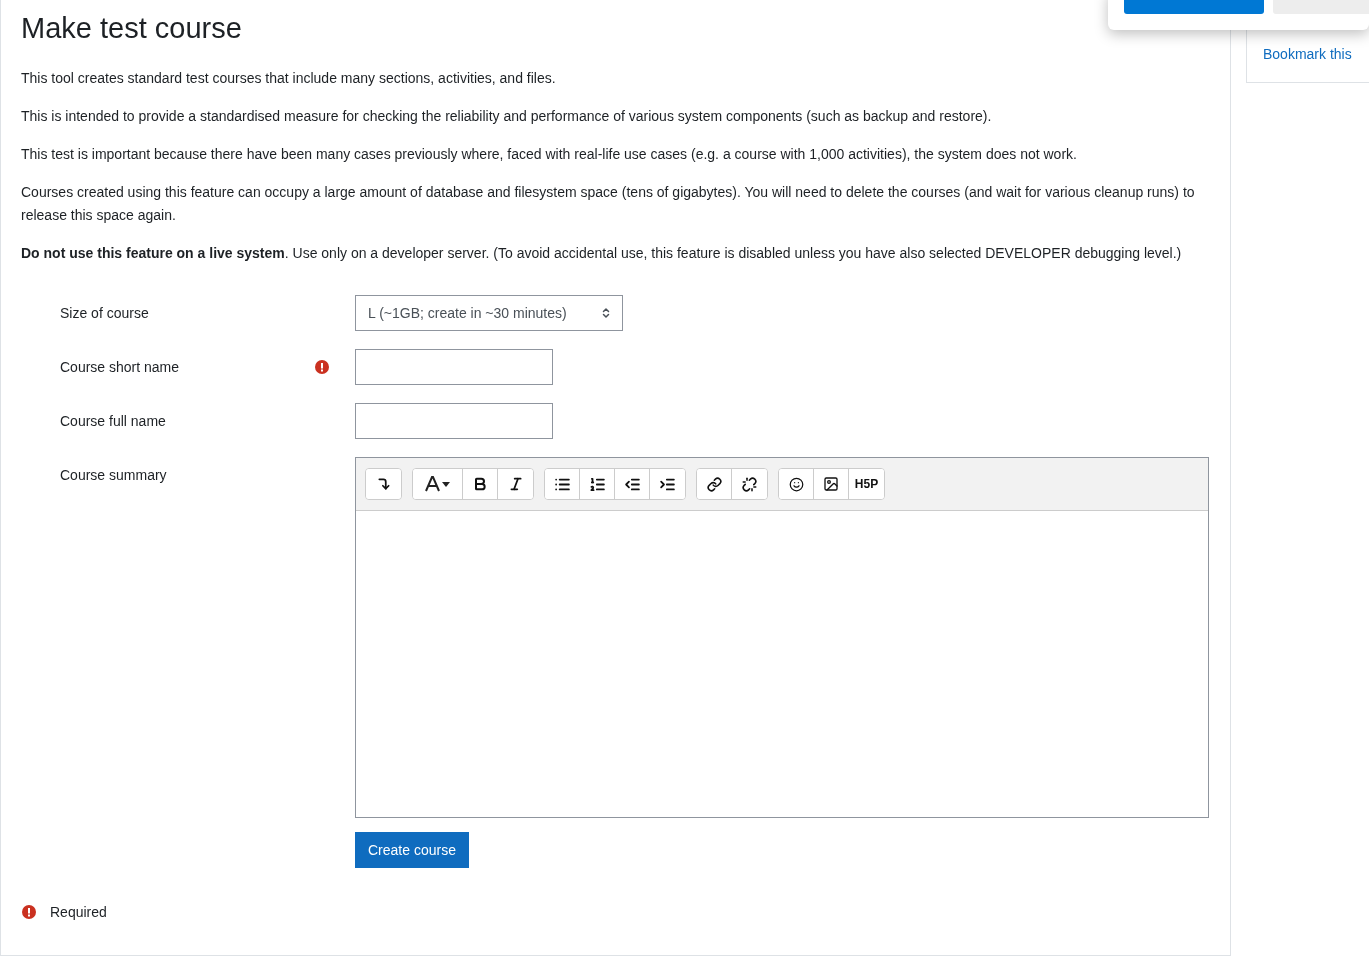 The height and width of the screenshot is (960, 1369). I want to click on font-icon, so click(437, 484).